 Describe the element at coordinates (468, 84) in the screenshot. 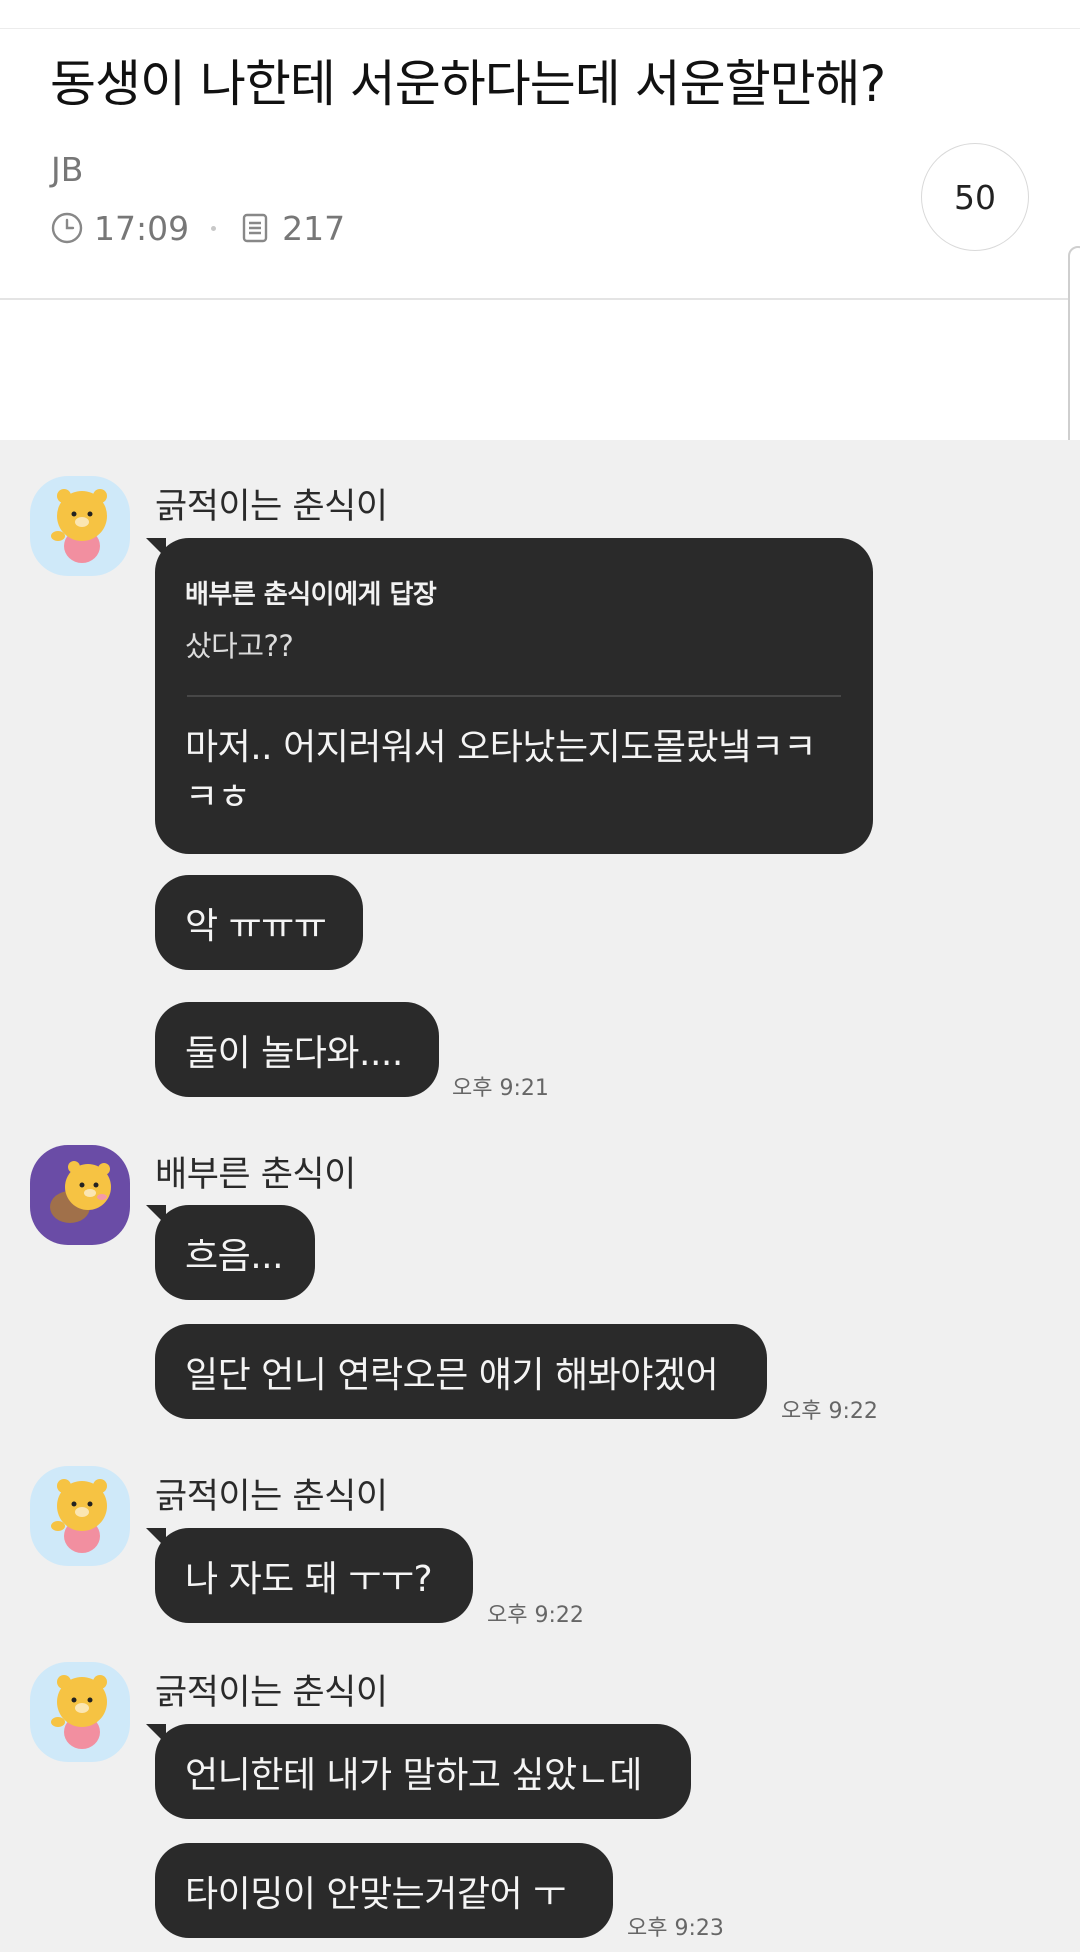

I see `post-title: 동생이 나한테 서운하다는데 서운할만해?` at that location.